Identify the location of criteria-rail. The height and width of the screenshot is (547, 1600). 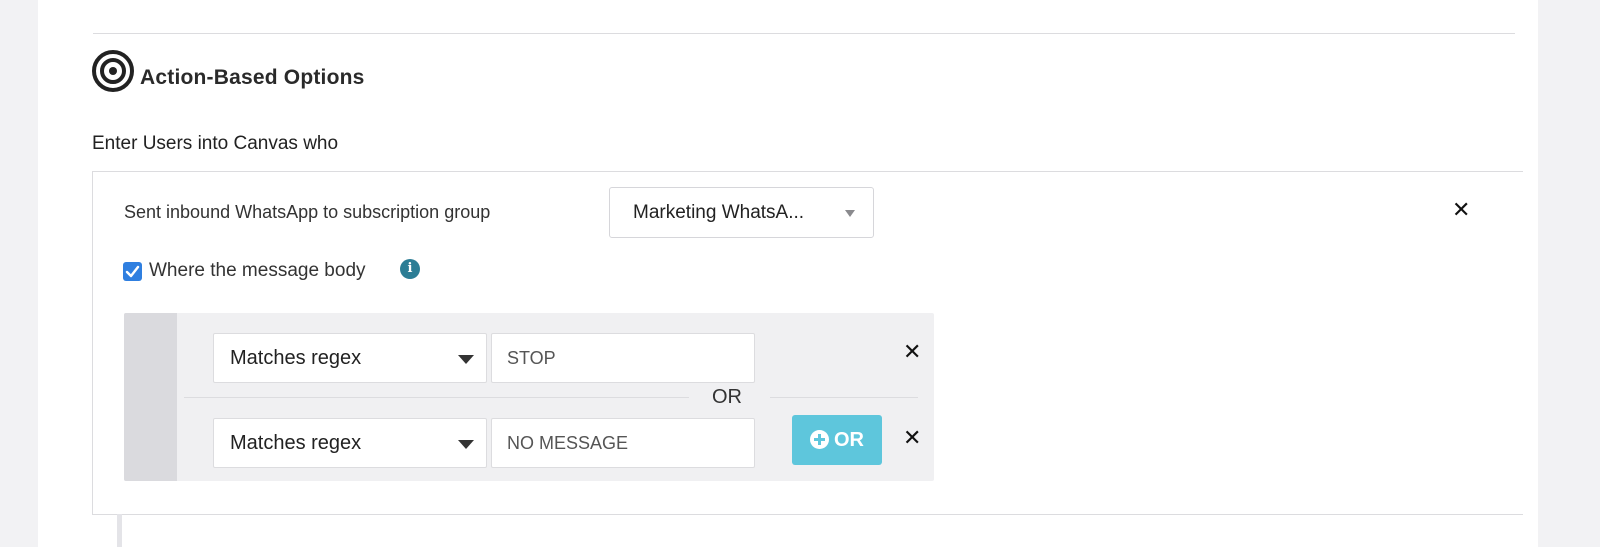
(119, 530).